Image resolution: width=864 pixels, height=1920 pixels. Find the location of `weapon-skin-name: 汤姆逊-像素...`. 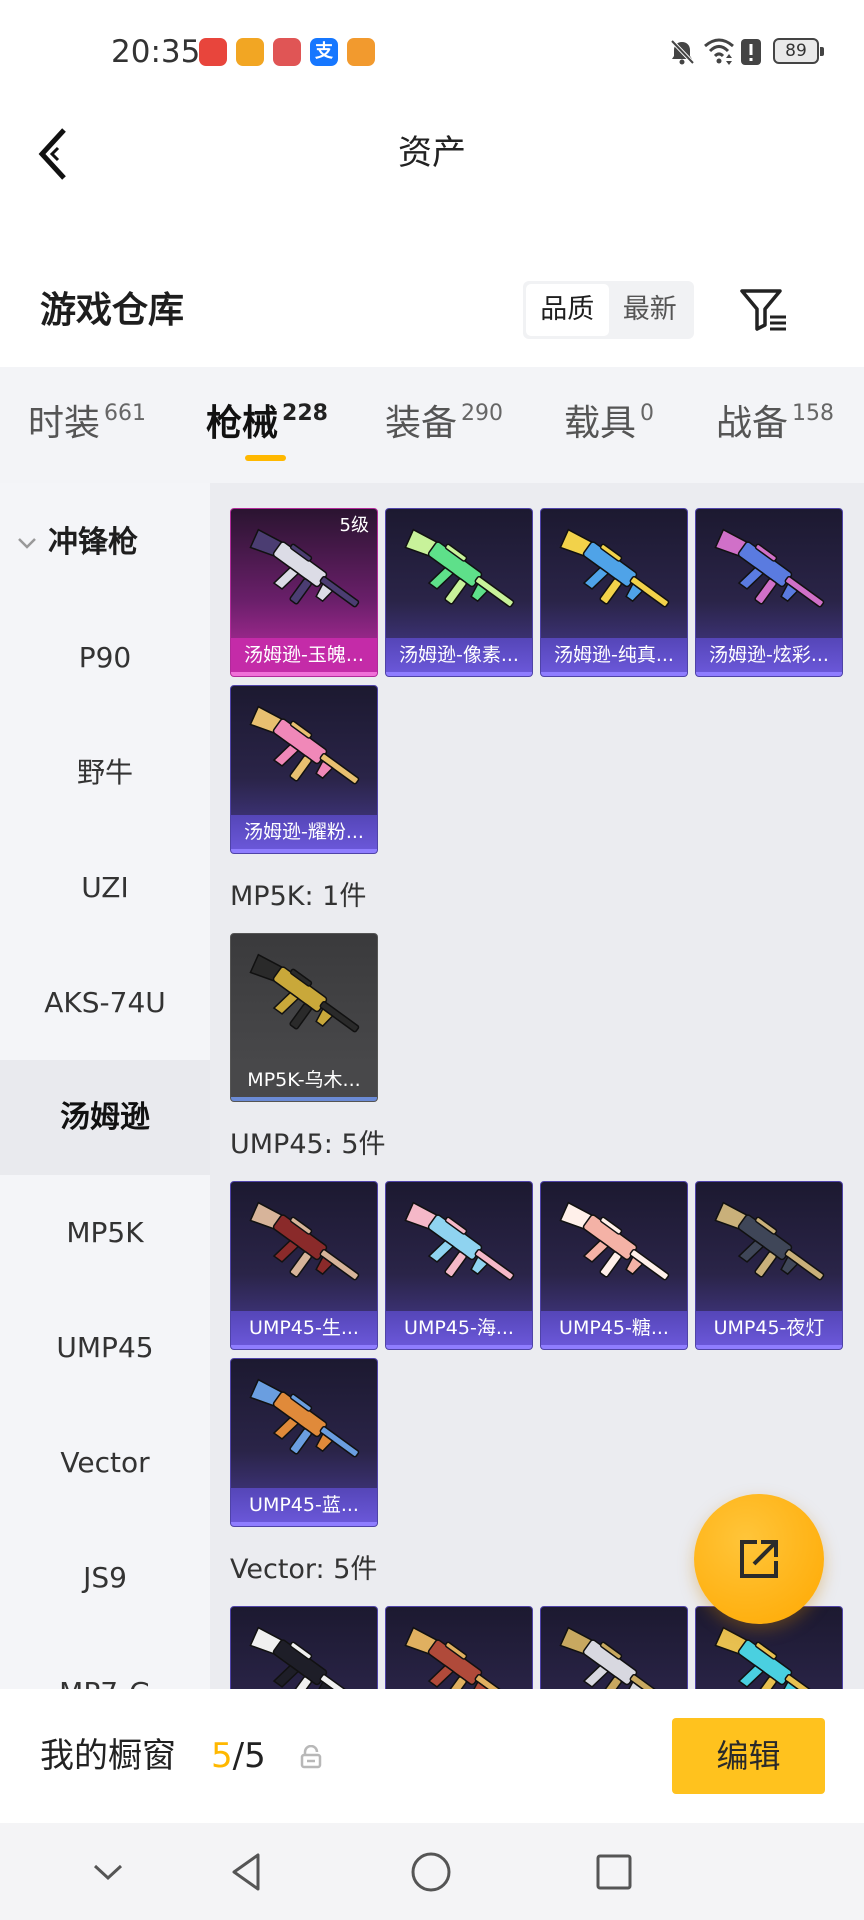

weapon-skin-name: 汤姆逊-像素... is located at coordinates (459, 655).